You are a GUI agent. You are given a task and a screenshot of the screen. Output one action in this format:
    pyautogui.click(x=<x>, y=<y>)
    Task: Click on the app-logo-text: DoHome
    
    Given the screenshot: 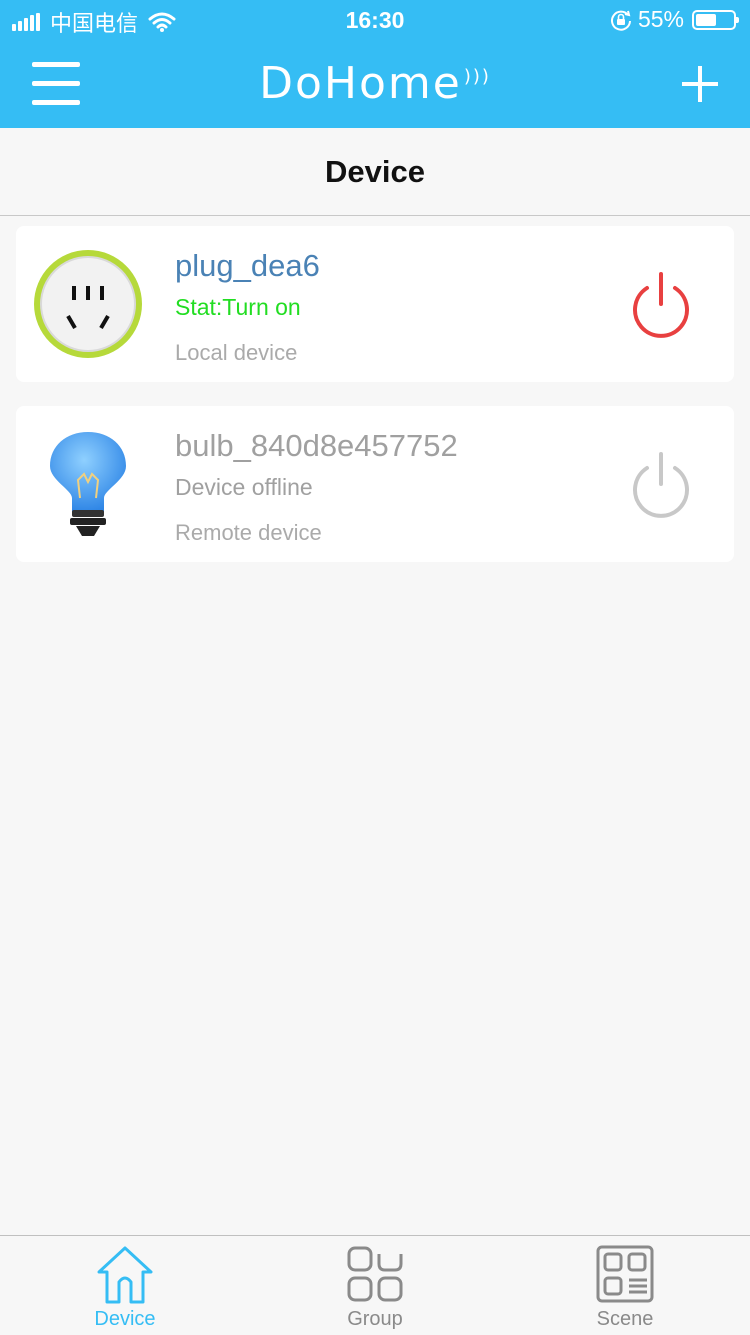 What is the action you would take?
    pyautogui.click(x=360, y=83)
    